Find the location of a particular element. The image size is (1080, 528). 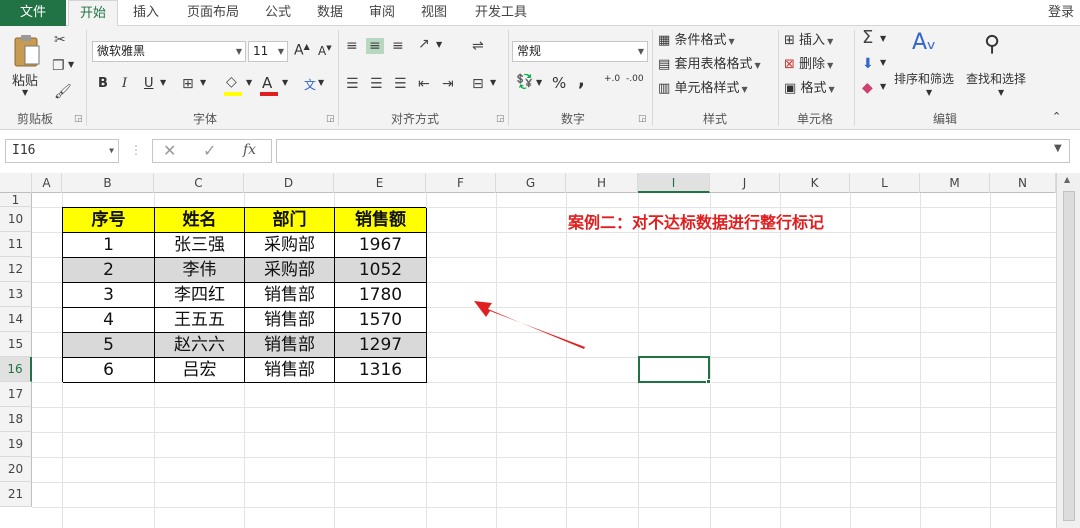

table-header-cell: 姓名 is located at coordinates (200, 220).